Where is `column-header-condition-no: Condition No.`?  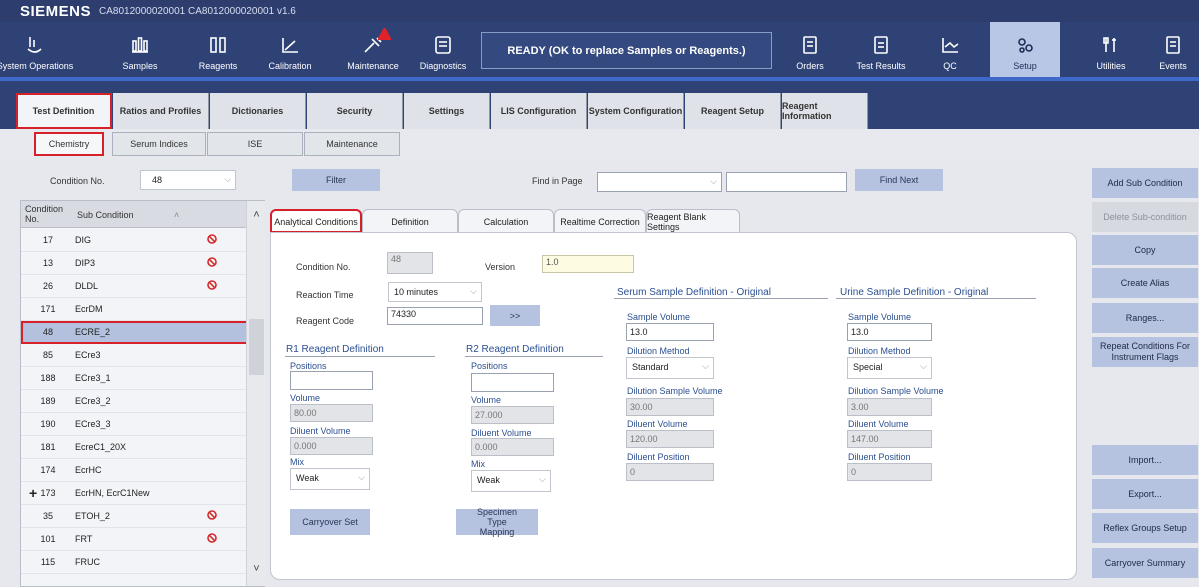
column-header-condition-no: Condition No. is located at coordinates (47, 214).